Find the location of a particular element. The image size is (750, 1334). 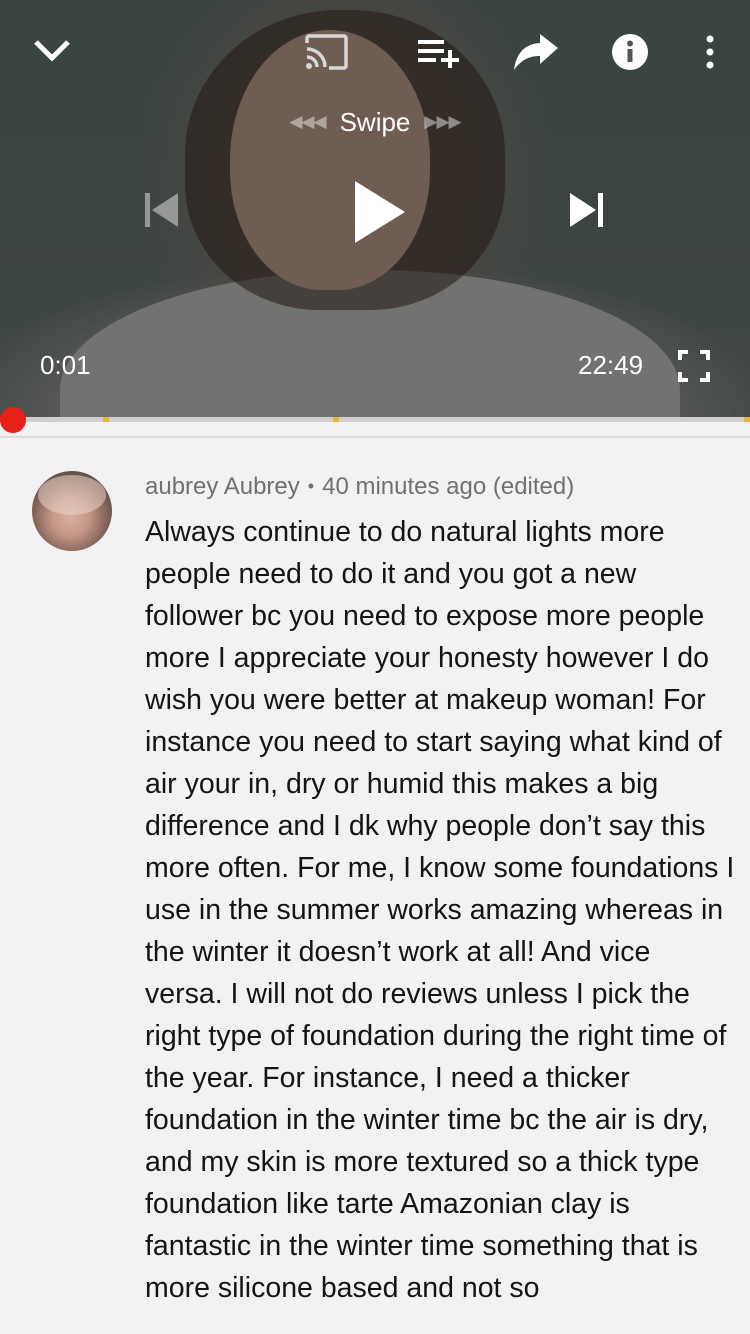

cast-icon is located at coordinates (326, 52).